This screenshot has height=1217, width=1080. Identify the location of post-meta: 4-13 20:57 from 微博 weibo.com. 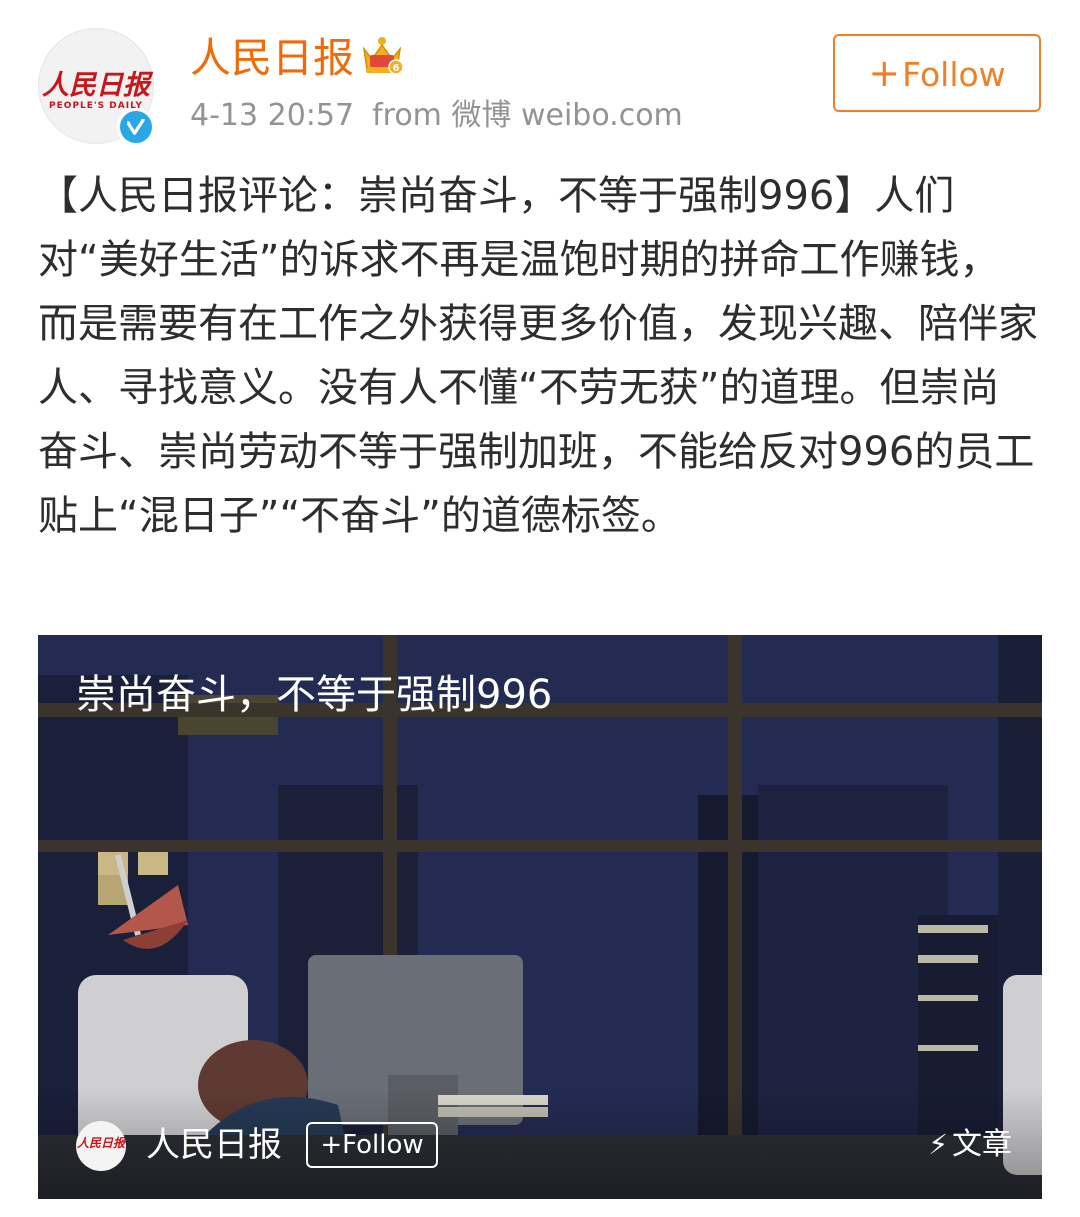
(436, 116).